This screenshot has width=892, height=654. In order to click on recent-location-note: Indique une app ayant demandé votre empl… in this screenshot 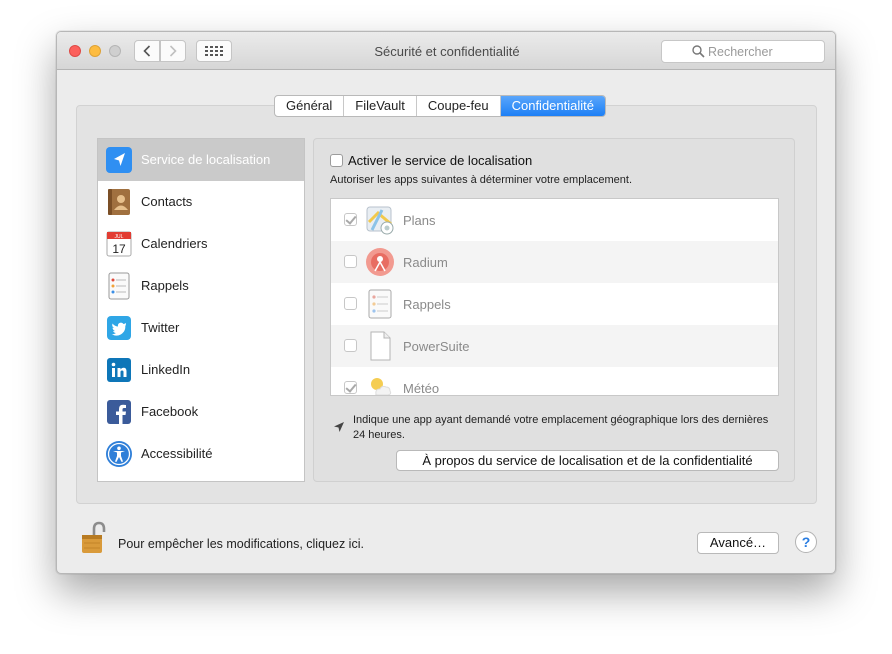, I will do `click(561, 427)`.